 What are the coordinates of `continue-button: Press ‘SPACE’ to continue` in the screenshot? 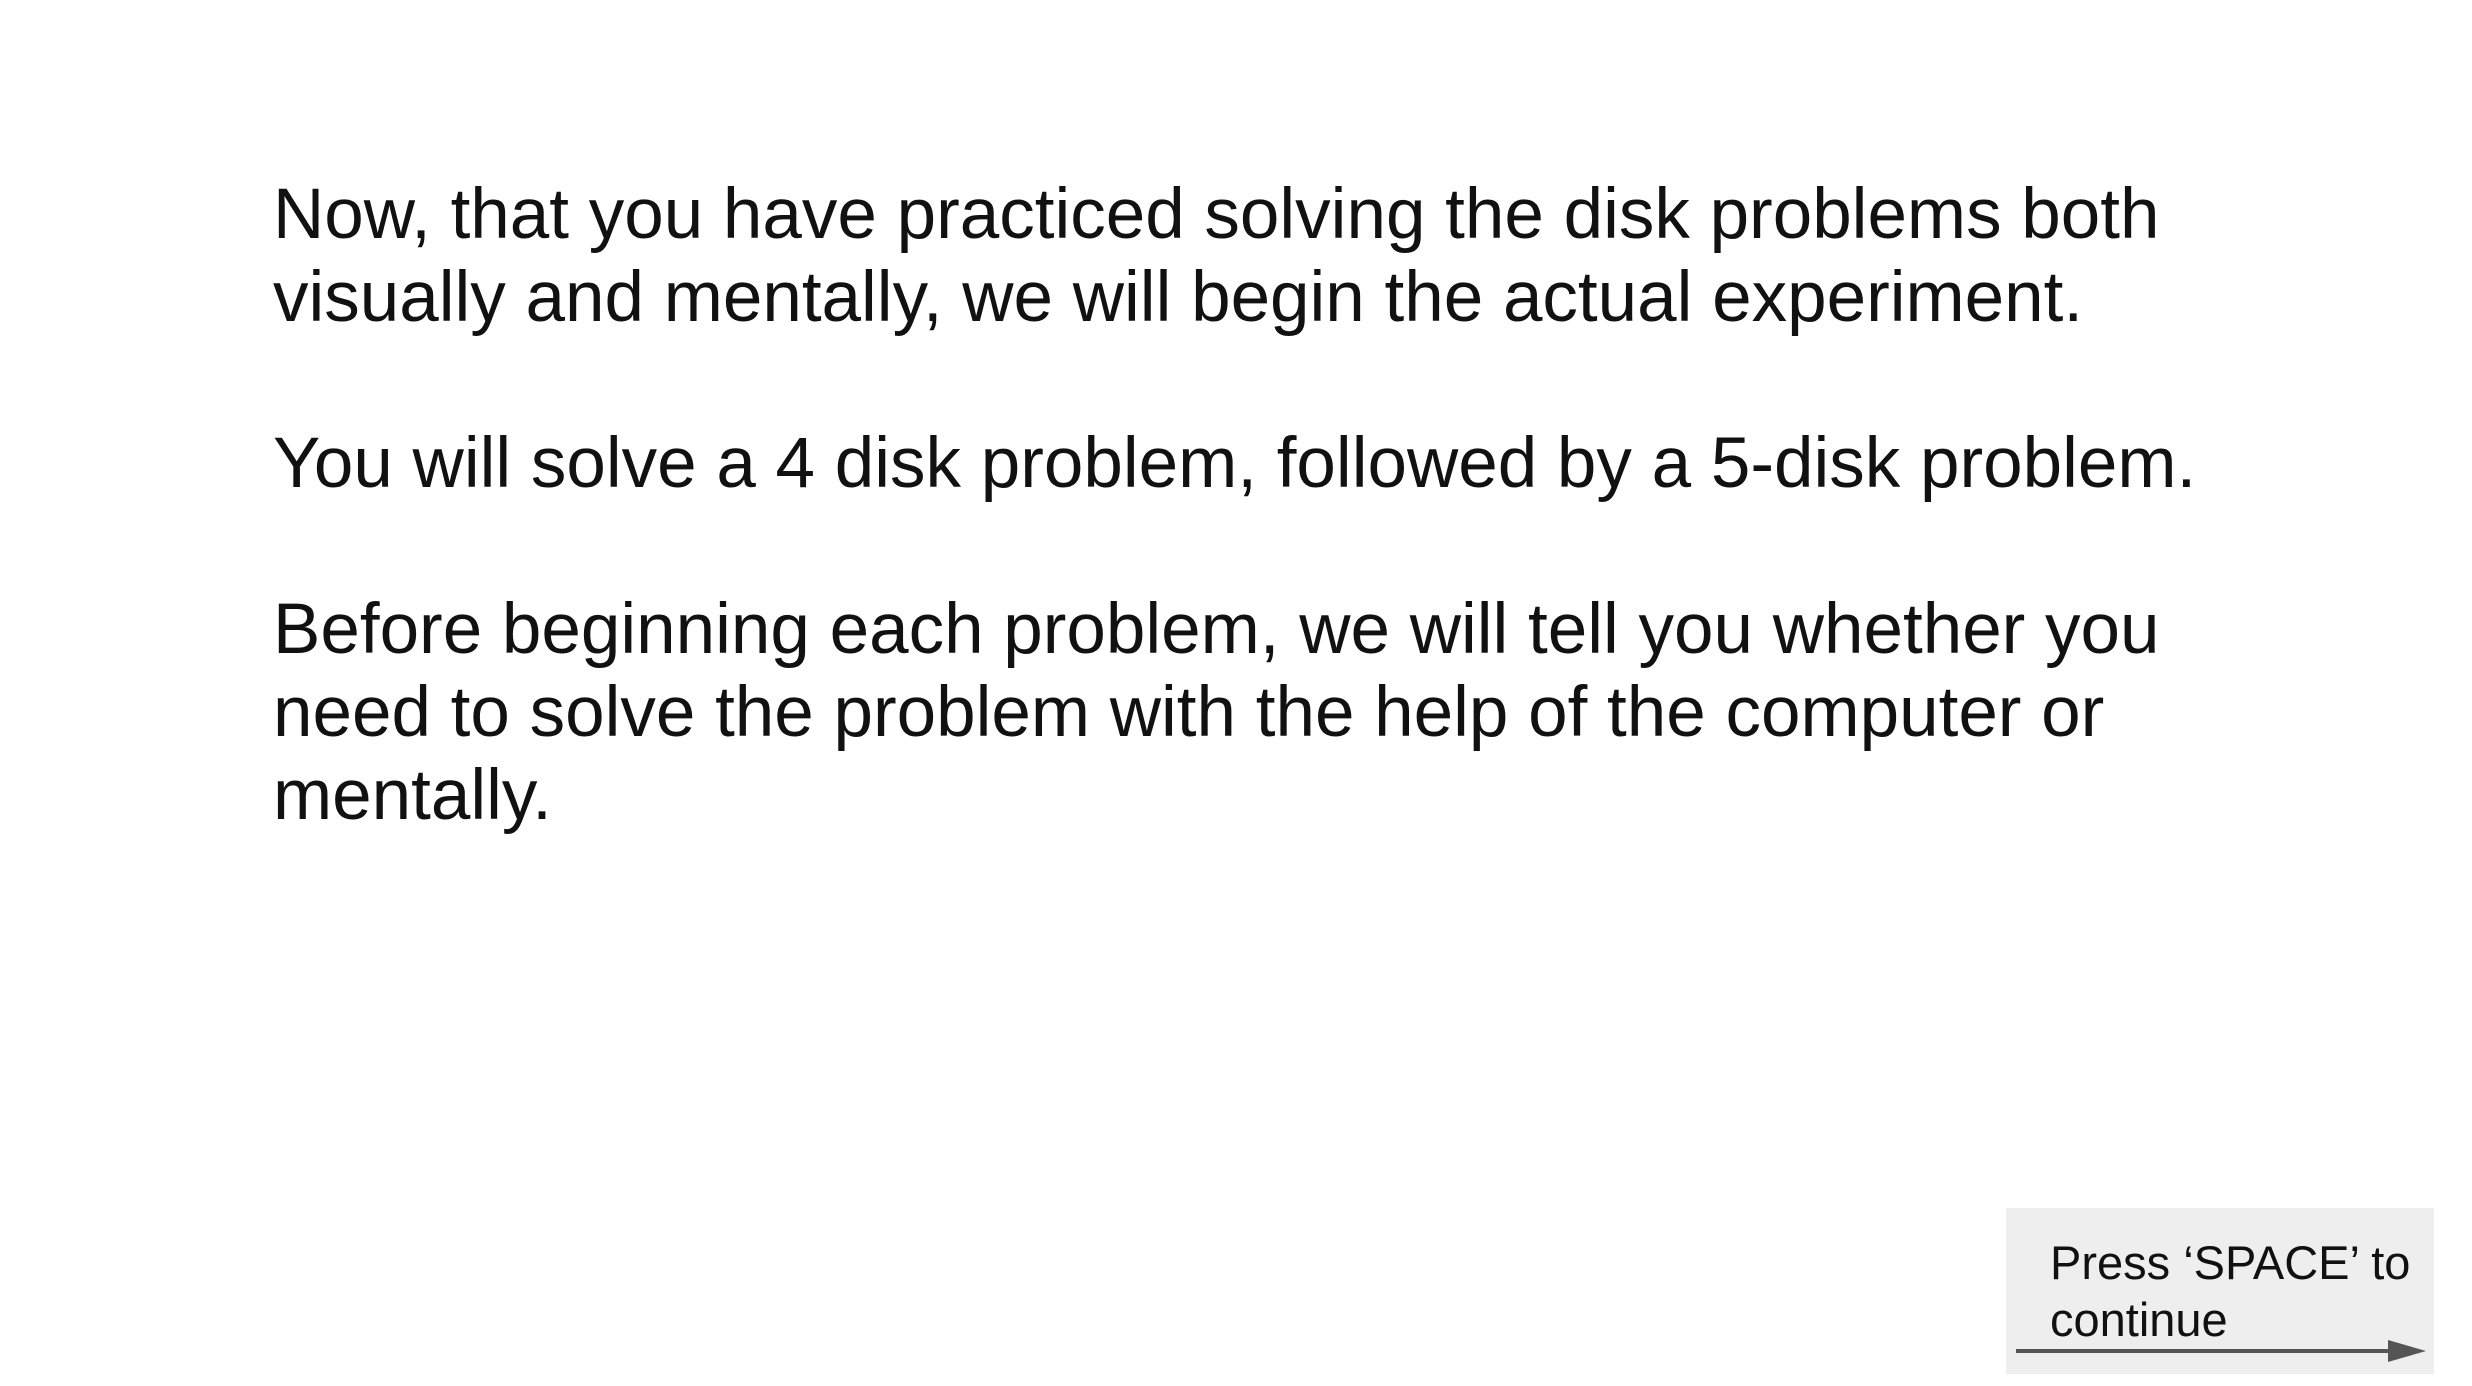 It's located at (2220, 1291).